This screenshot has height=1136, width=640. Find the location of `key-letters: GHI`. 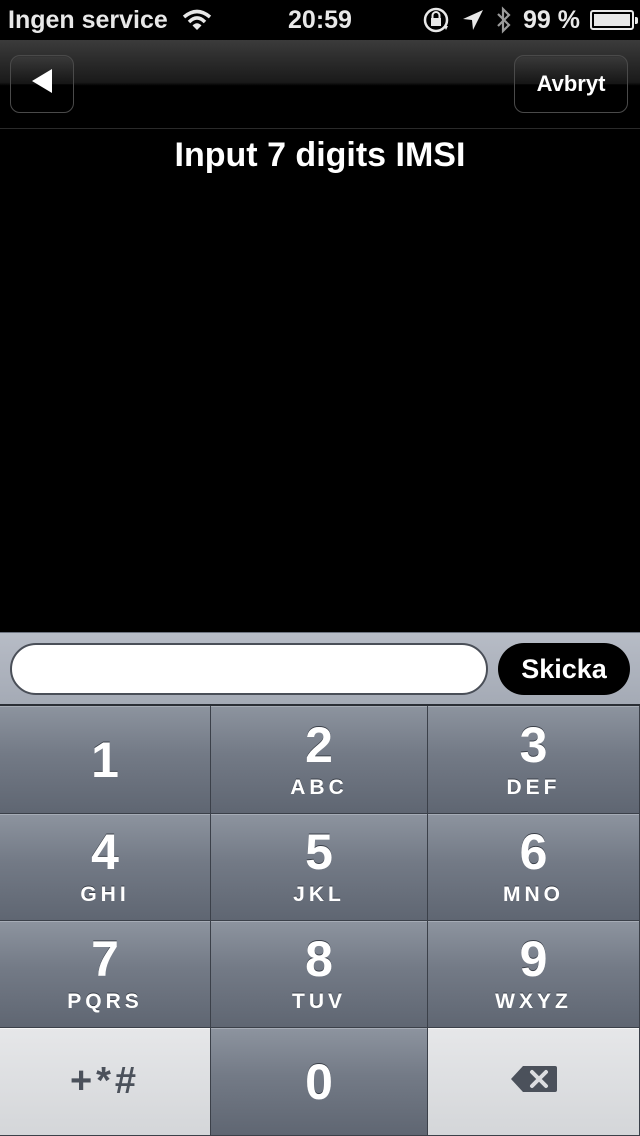

key-letters: GHI is located at coordinates (105, 894).